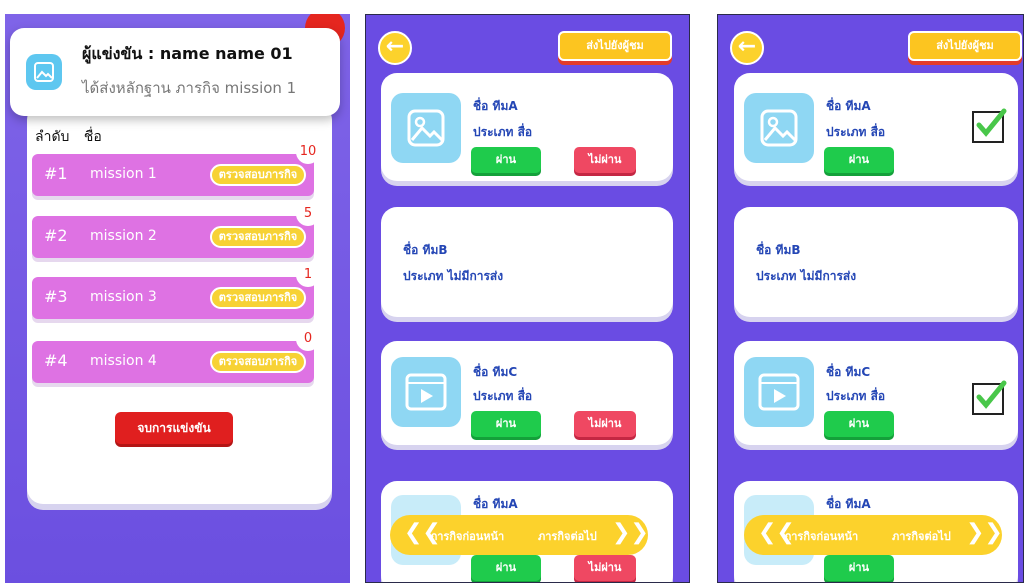  What do you see at coordinates (176, 355) in the screenshot?
I see `mission-row: #4 mission 4 ตรวจสอบภารกิจ 0` at bounding box center [176, 355].